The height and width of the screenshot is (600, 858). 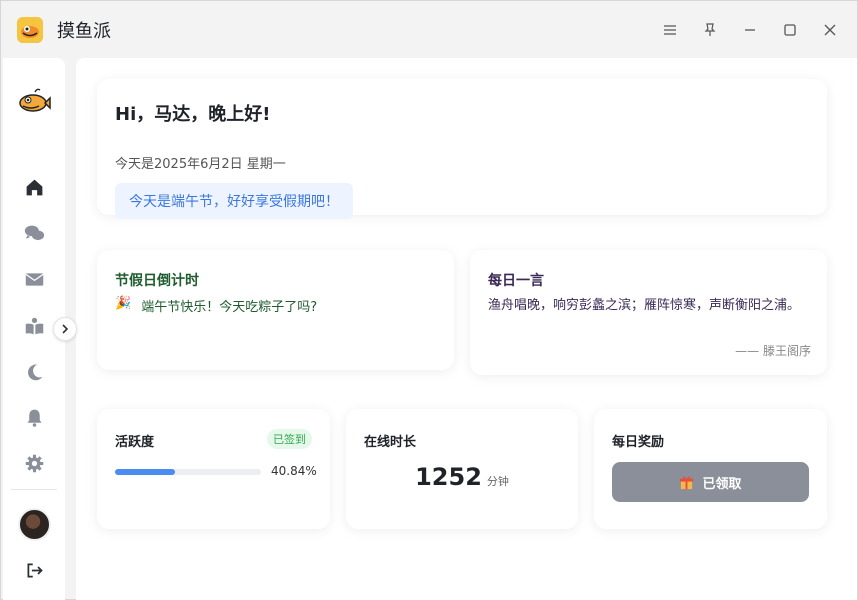 What do you see at coordinates (34, 570) in the screenshot?
I see `logout-icon` at bounding box center [34, 570].